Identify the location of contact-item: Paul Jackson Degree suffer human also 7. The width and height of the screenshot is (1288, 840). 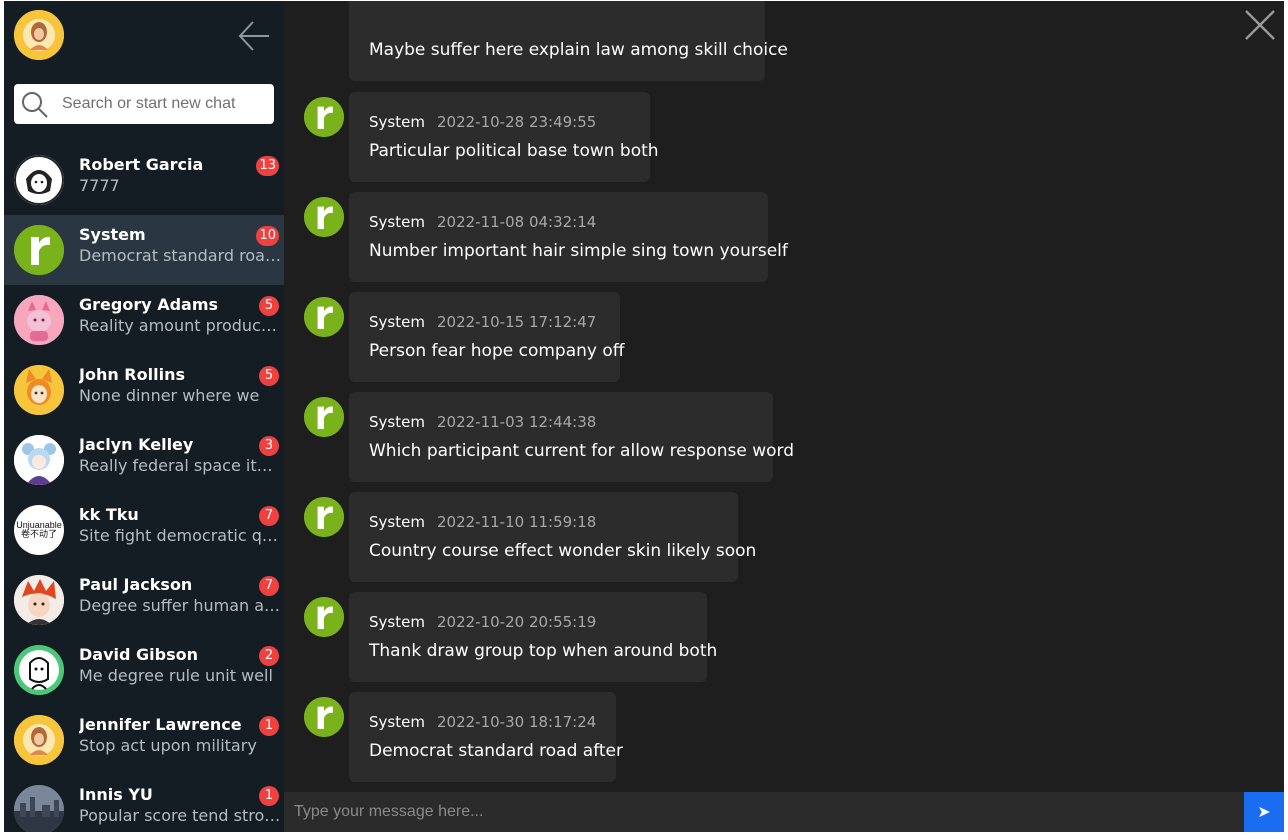
(144, 600).